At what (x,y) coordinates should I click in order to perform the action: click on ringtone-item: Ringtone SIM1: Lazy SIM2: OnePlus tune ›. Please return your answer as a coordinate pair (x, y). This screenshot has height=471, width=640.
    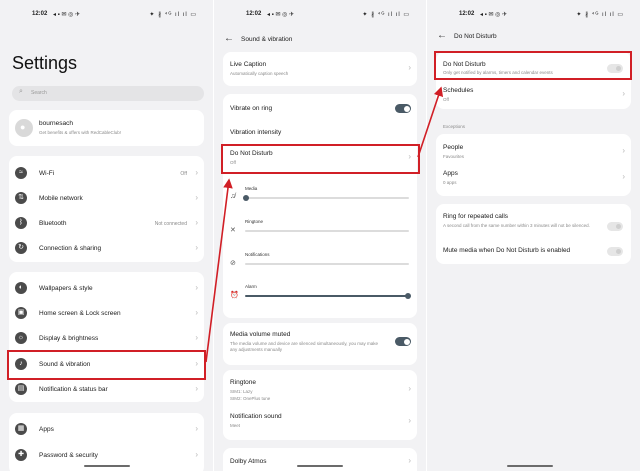
    Looking at the image, I should click on (320, 390).